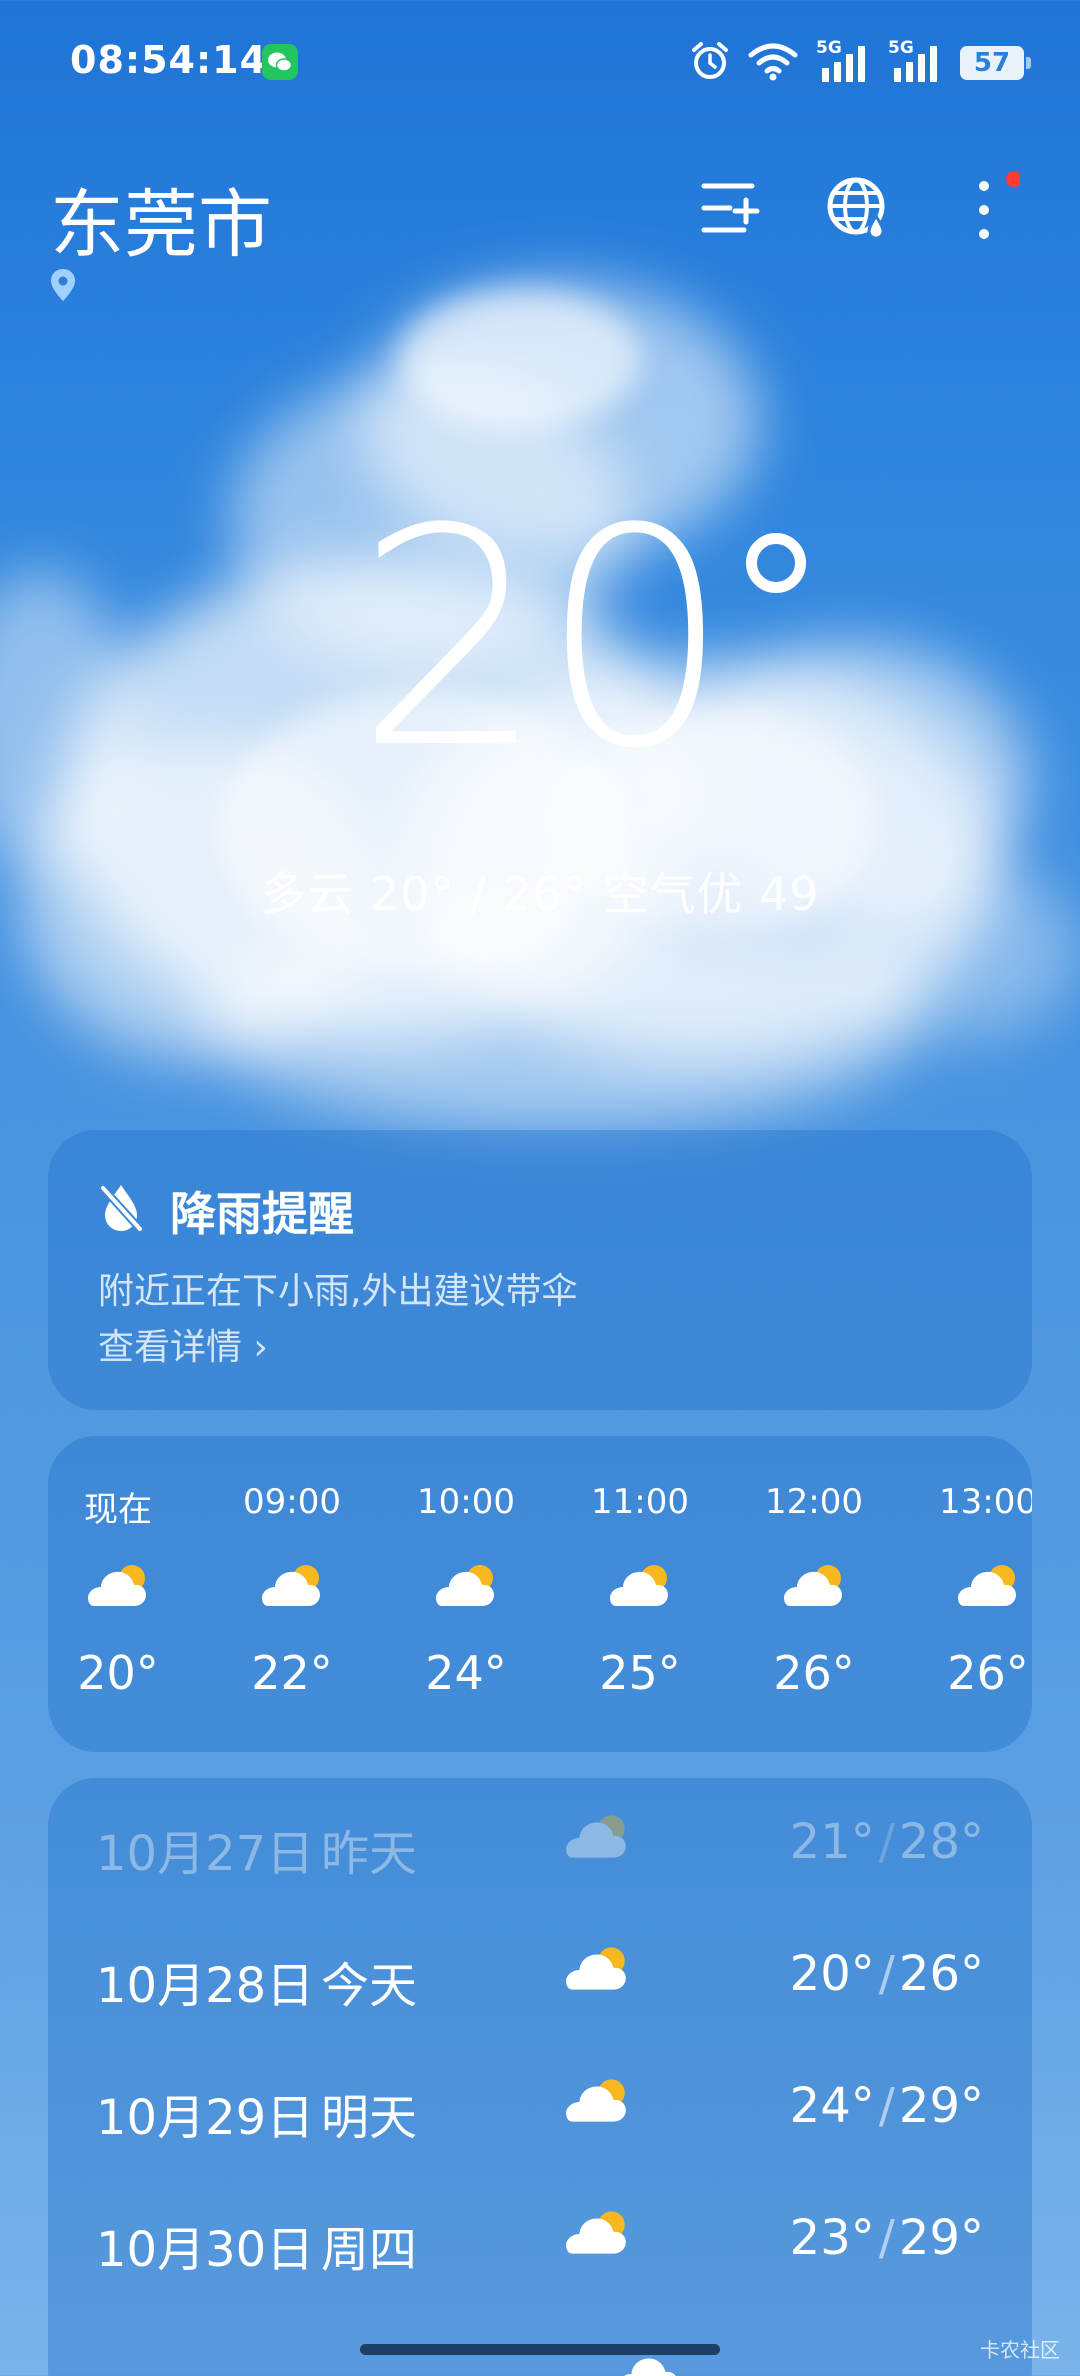 The image size is (1080, 2376). I want to click on day-date: 10月30日, so click(205, 2250).